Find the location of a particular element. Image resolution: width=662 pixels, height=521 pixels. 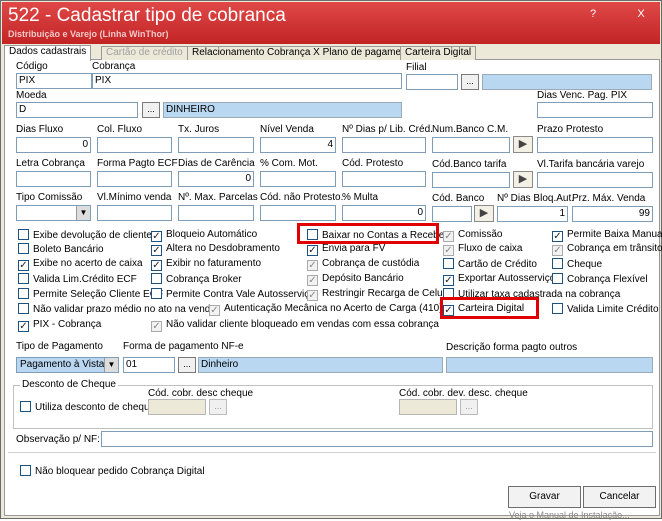

dias-venc-field is located at coordinates (595, 110).